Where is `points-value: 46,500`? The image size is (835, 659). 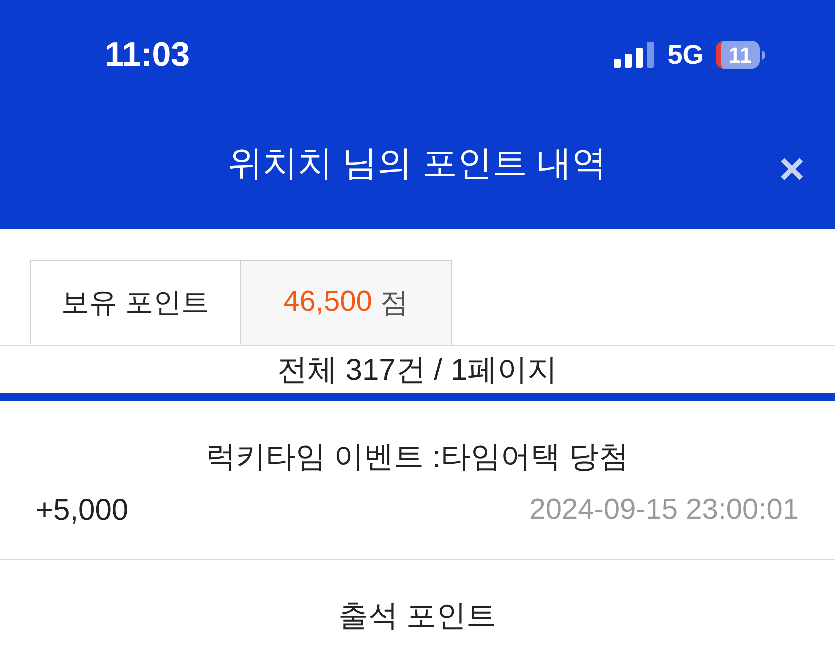 points-value: 46,500 is located at coordinates (328, 302).